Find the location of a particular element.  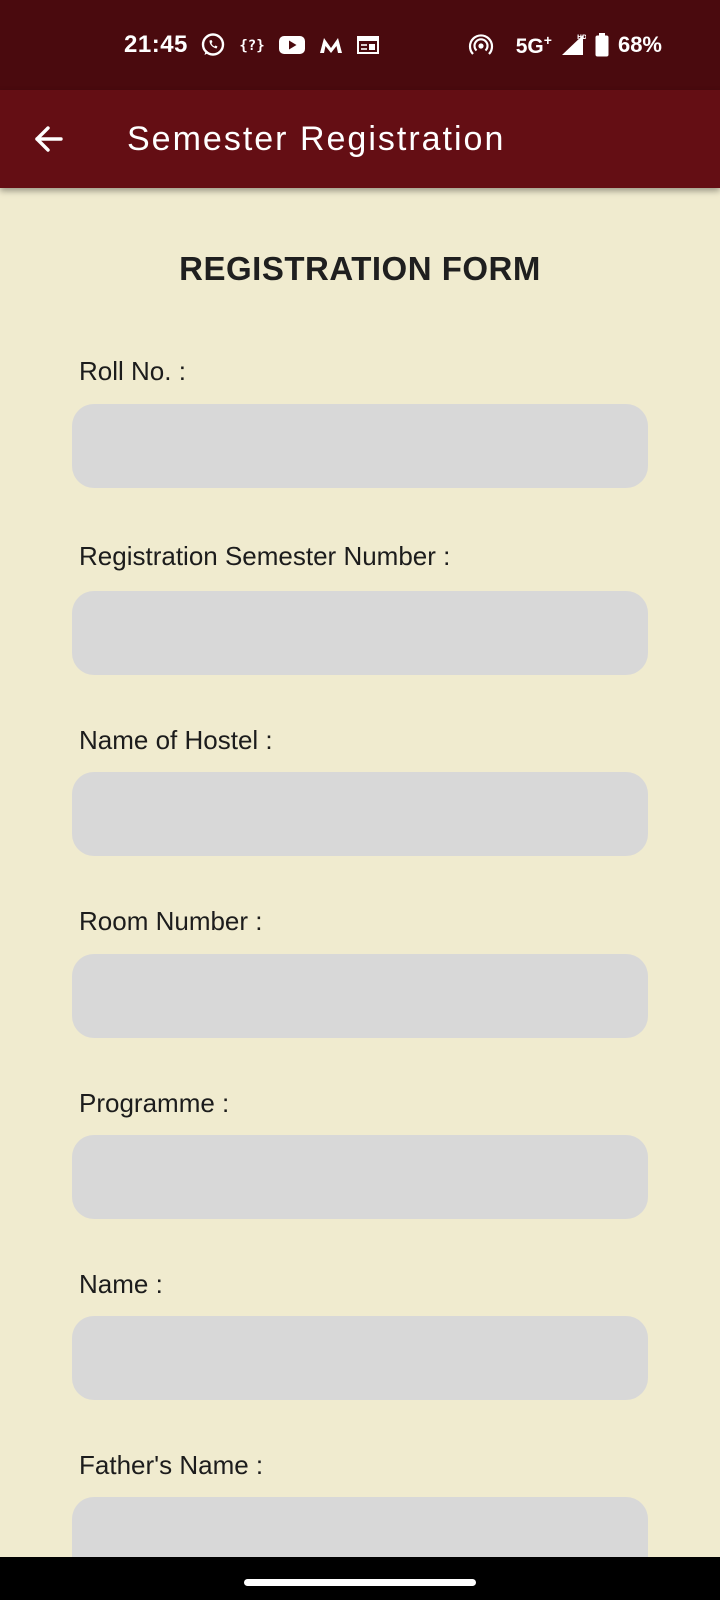

status-time: 21:45 is located at coordinates (156, 44).